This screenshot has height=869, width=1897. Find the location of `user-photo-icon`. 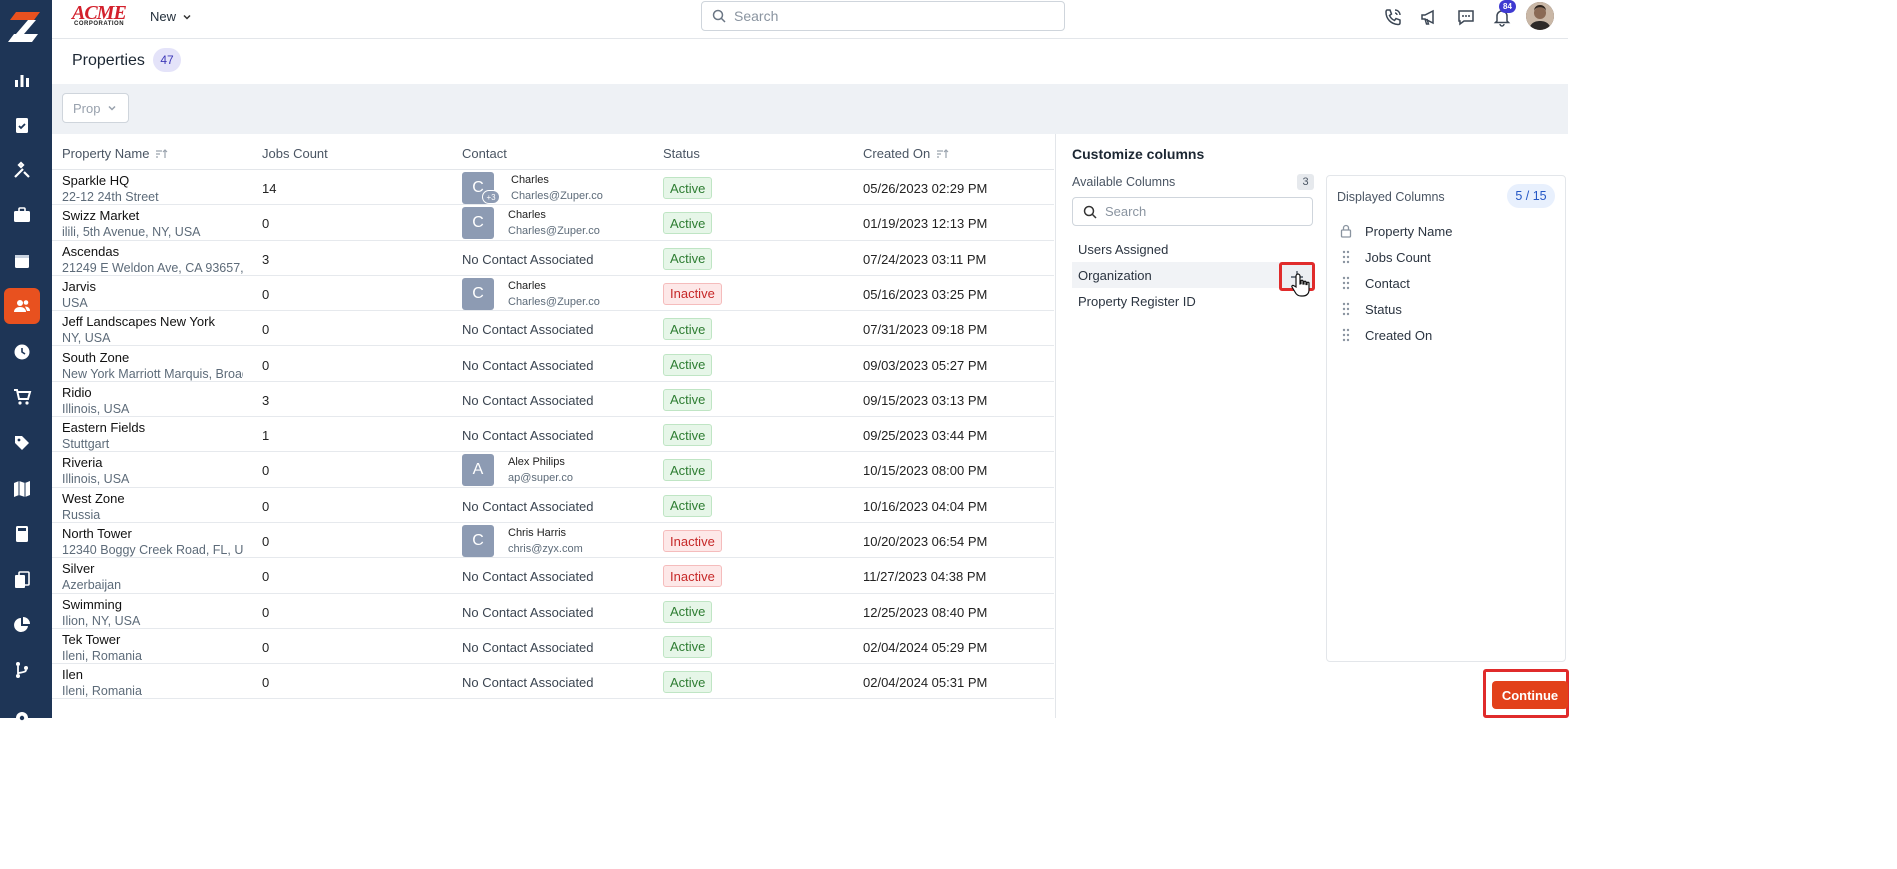

user-photo-icon is located at coordinates (1540, 16).